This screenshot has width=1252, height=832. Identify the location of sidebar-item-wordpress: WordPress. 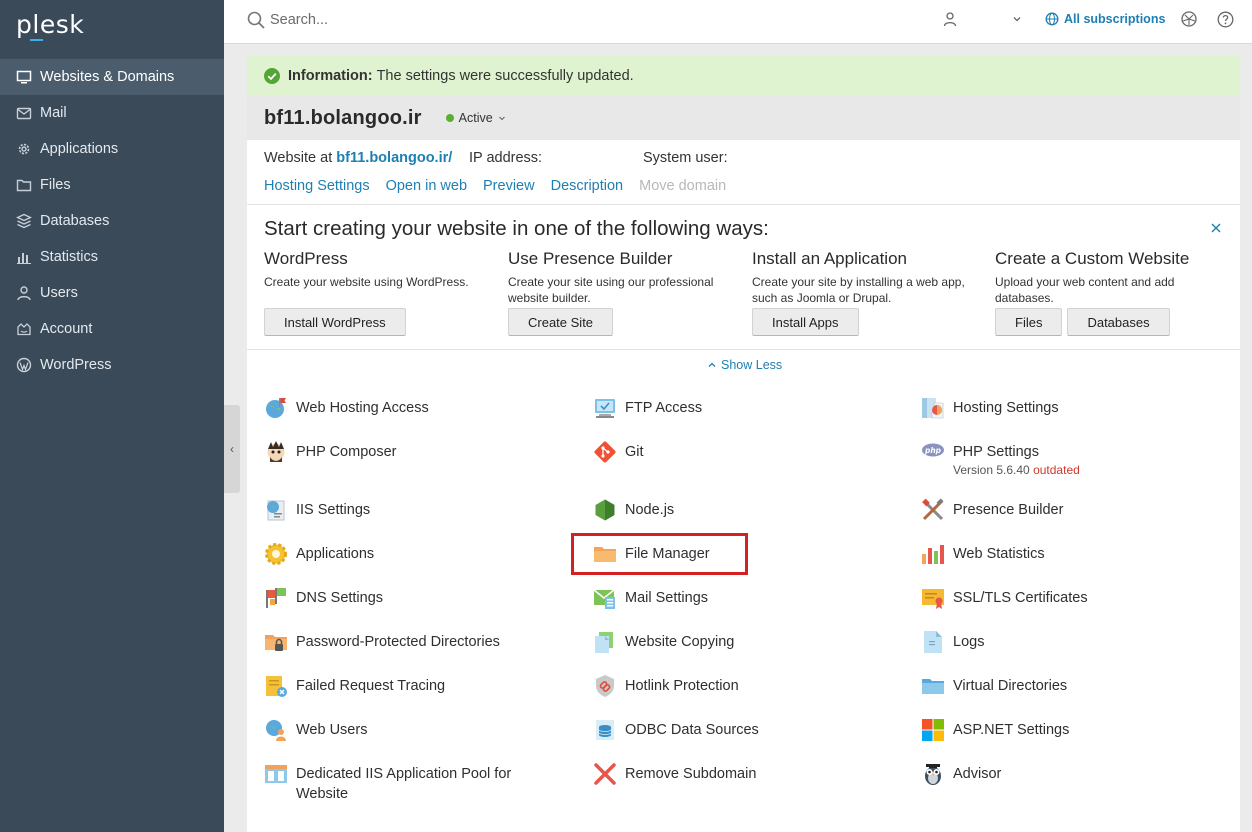
(112, 365).